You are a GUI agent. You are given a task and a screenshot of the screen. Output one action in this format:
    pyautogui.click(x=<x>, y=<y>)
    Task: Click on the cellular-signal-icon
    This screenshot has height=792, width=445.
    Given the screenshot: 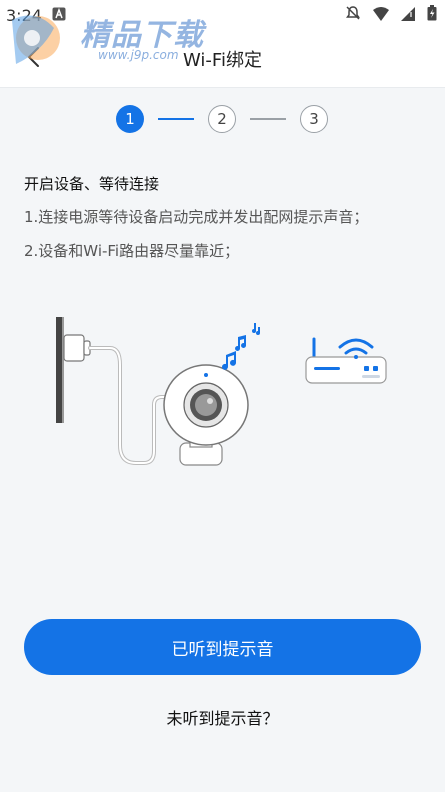 What is the action you would take?
    pyautogui.click(x=408, y=15)
    